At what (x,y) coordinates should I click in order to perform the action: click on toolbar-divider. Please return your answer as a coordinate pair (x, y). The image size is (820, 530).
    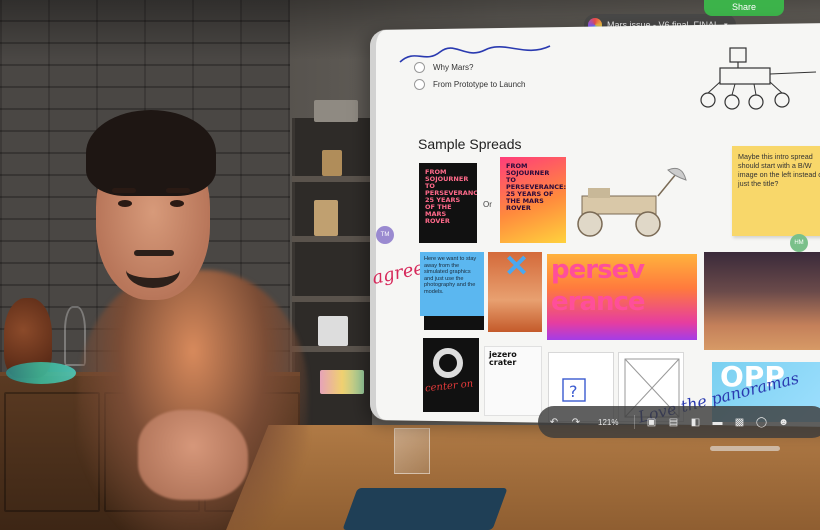
    Looking at the image, I should click on (635, 422).